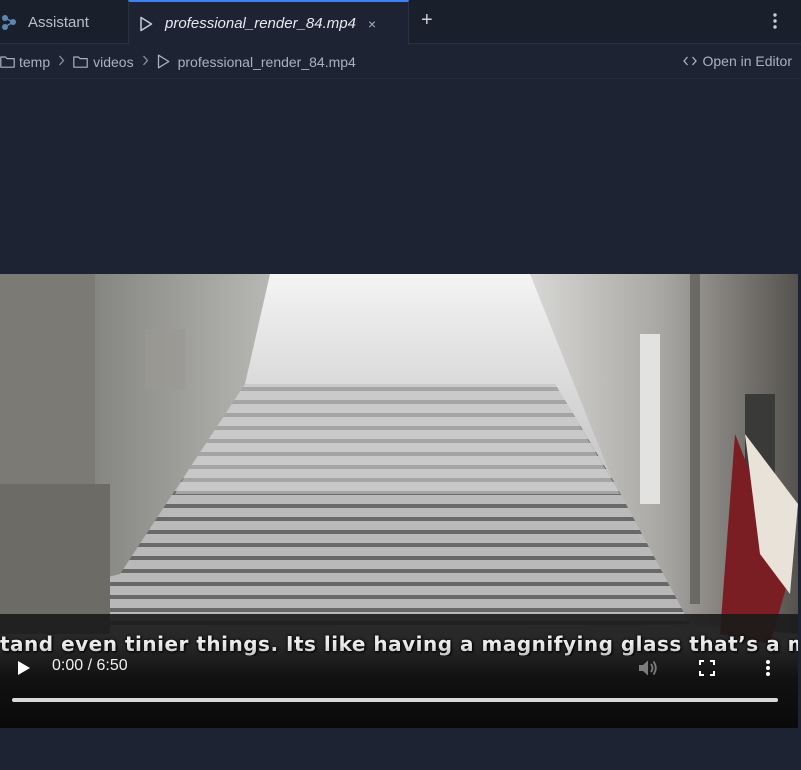 The width and height of the screenshot is (801, 770). Describe the element at coordinates (707, 668) in the screenshot. I see `fullscreen-icon` at that location.